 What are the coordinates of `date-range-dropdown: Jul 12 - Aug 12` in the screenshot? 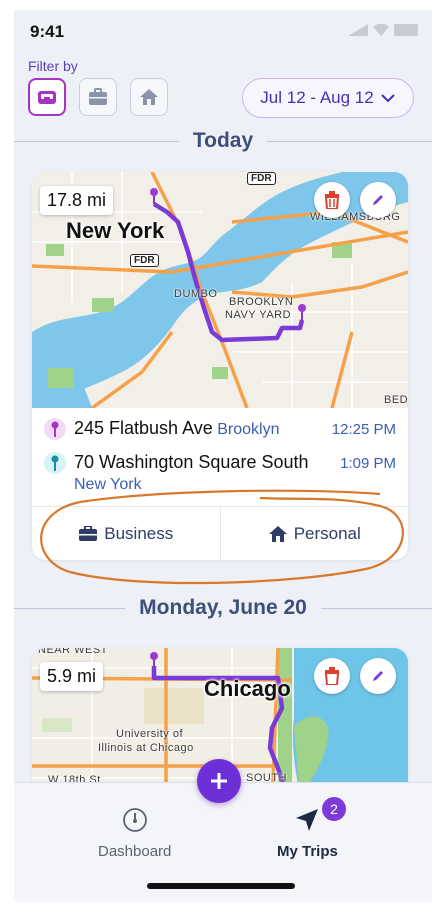 It's located at (328, 98).